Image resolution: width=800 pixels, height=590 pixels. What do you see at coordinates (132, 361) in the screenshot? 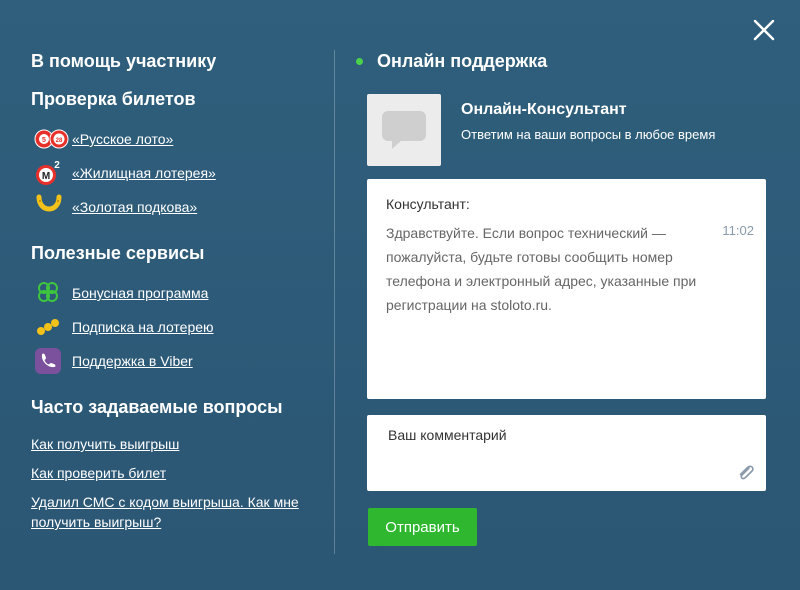
I see `service-link-label: Поддержка в Viber` at bounding box center [132, 361].